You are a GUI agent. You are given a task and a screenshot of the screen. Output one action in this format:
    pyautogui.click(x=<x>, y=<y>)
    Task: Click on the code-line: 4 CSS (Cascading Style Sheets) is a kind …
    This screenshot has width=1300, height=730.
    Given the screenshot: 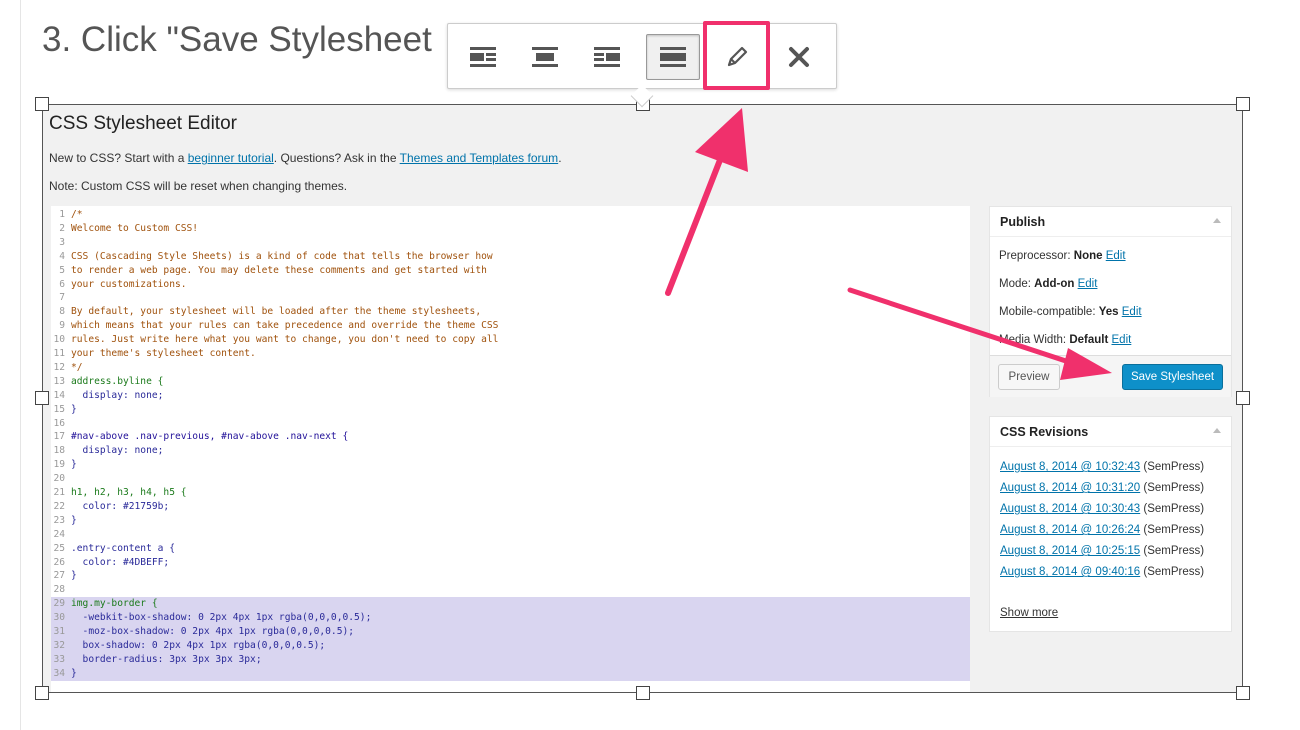 What is the action you would take?
    pyautogui.click(x=510, y=257)
    